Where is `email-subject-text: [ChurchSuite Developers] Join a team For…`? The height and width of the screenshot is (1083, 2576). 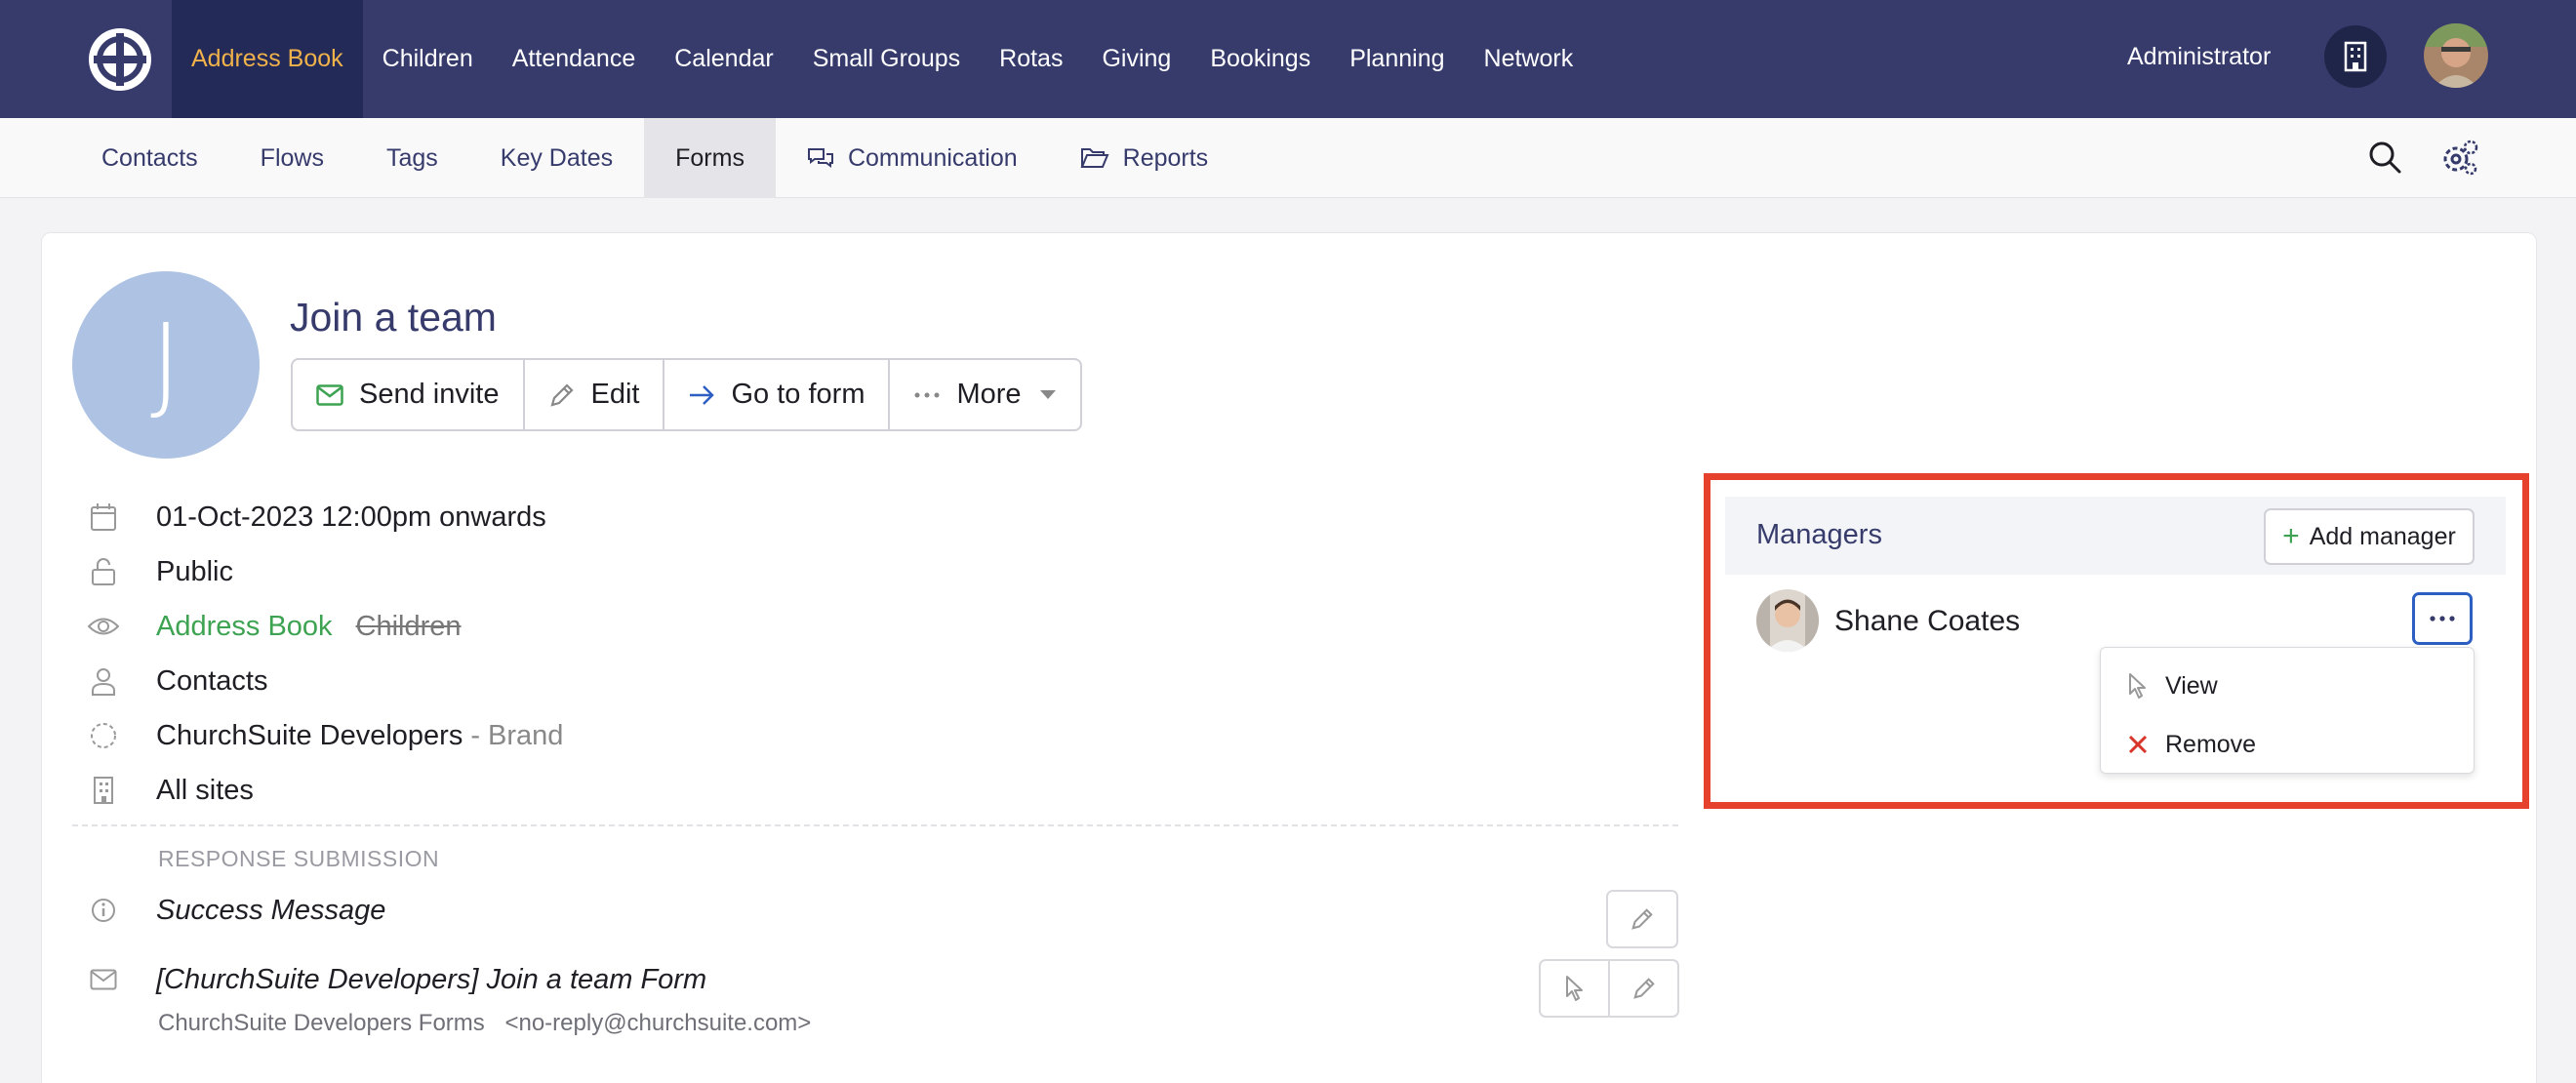 email-subject-text: [ChurchSuite Developers] Join a team For… is located at coordinates (431, 979).